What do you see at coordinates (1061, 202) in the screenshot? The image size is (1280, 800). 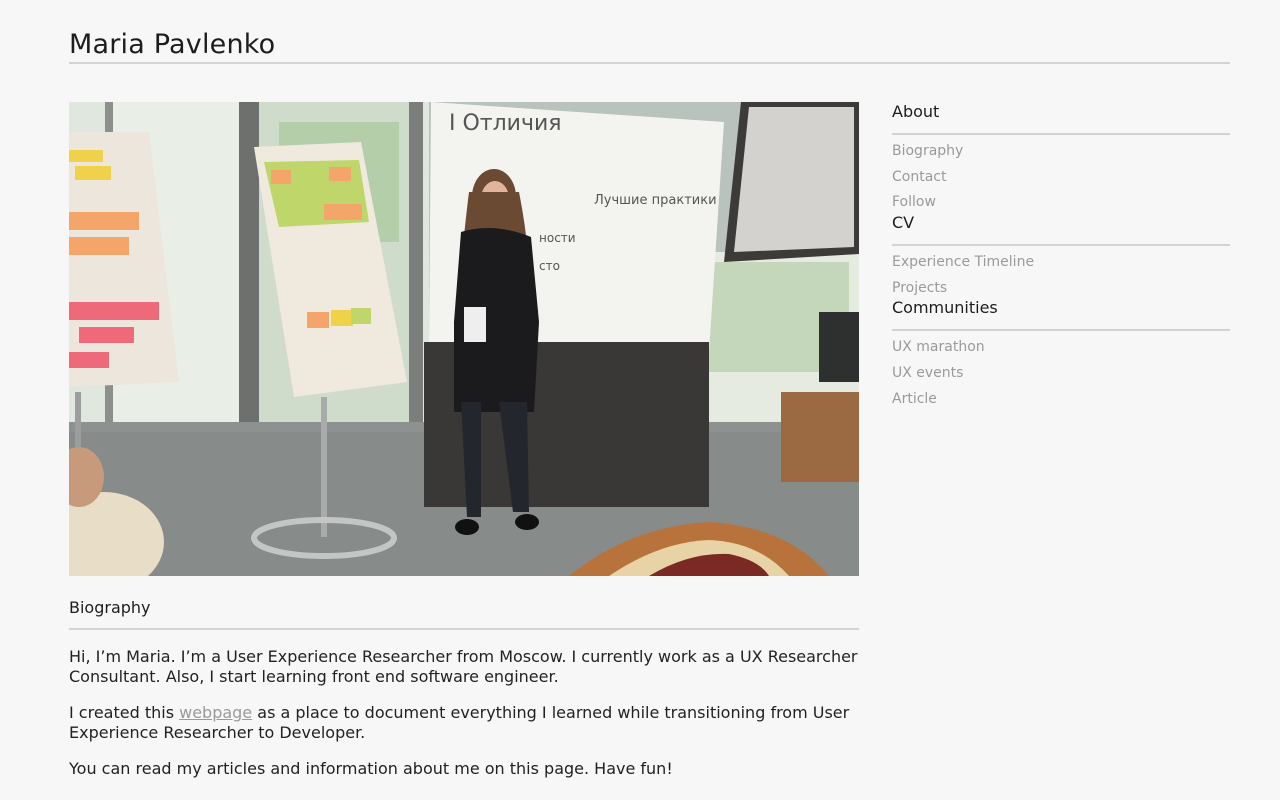 I see `sidebar-item-follow: Follow` at bounding box center [1061, 202].